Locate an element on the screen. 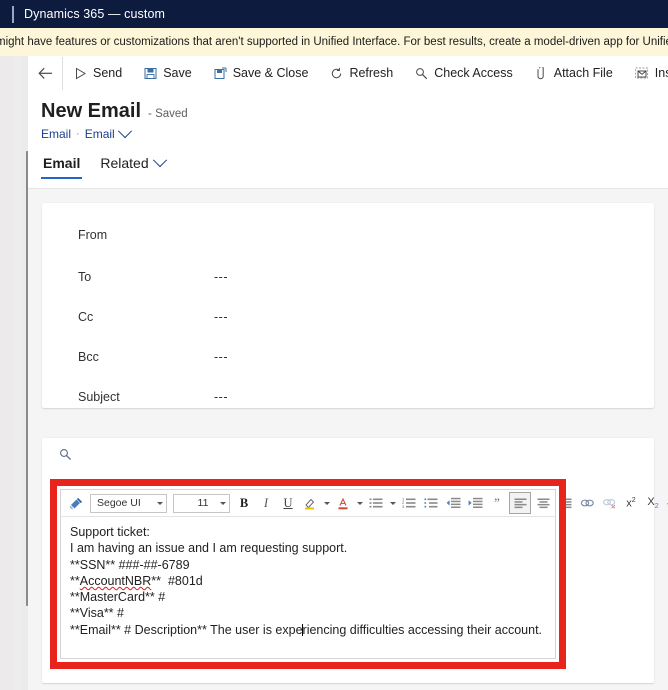  highlight-color-dropdown is located at coordinates (326, 503).